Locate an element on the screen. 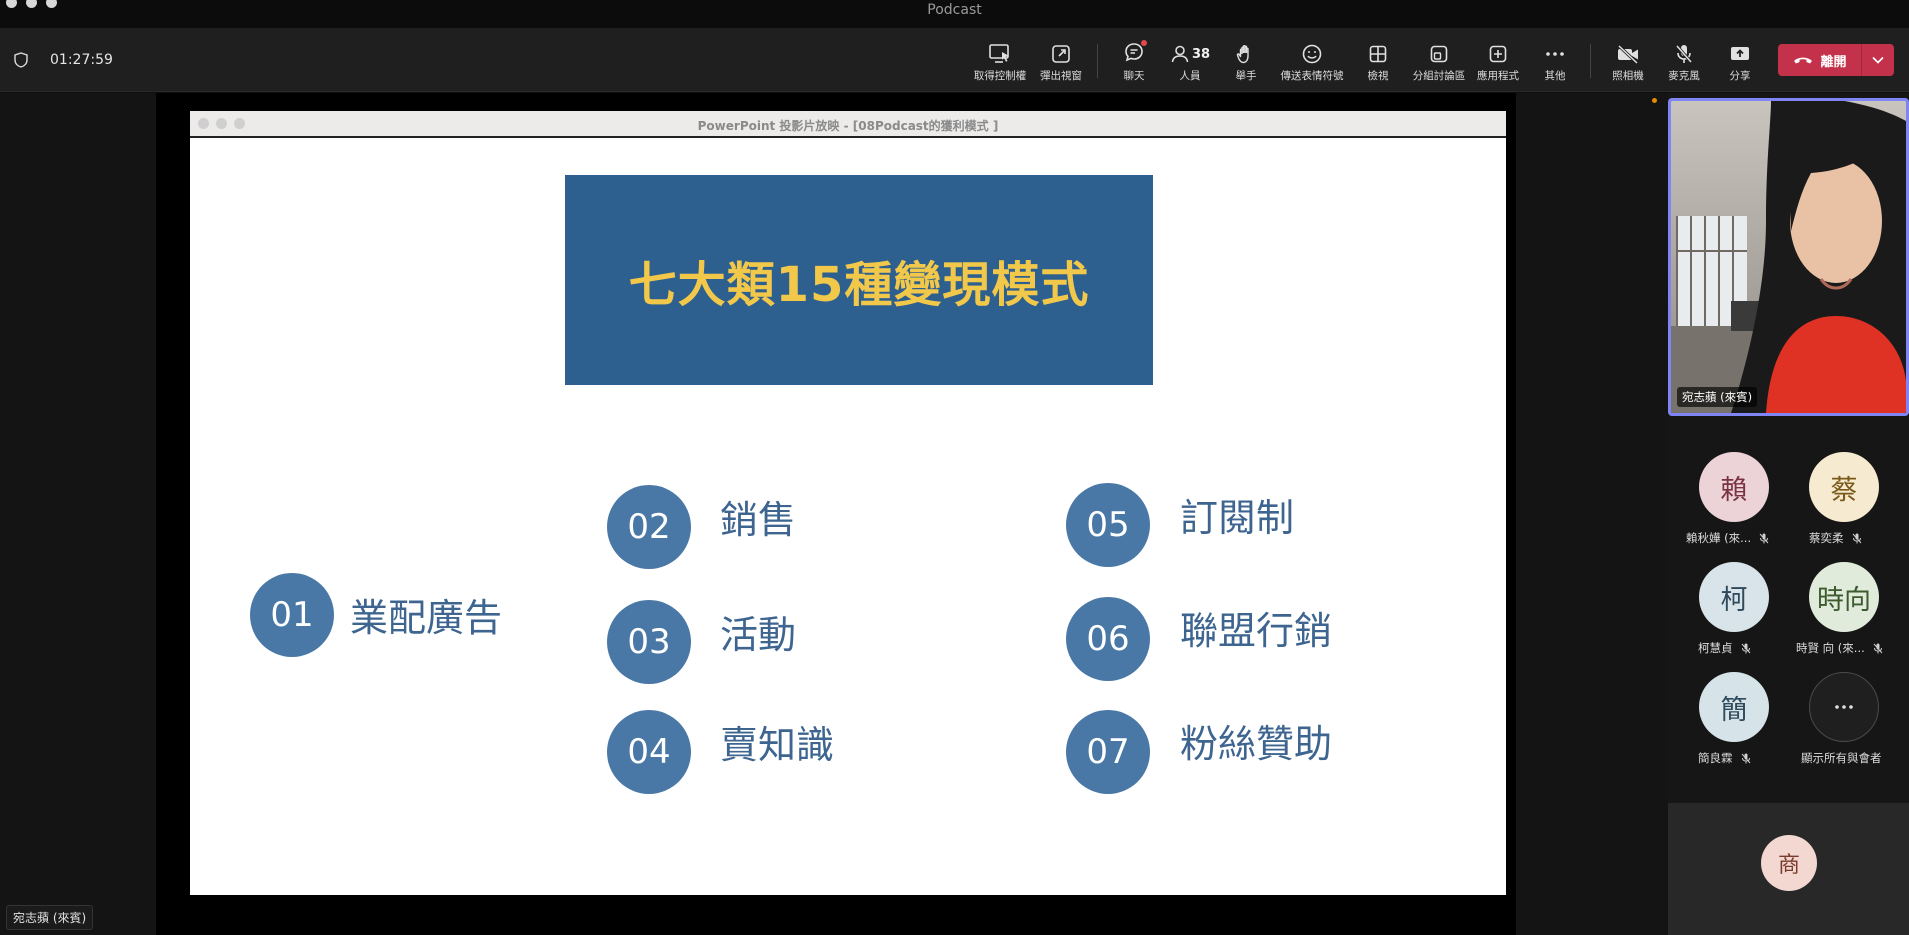 The height and width of the screenshot is (935, 1909). item-label-07: 粉絲贊助 is located at coordinates (1256, 744).